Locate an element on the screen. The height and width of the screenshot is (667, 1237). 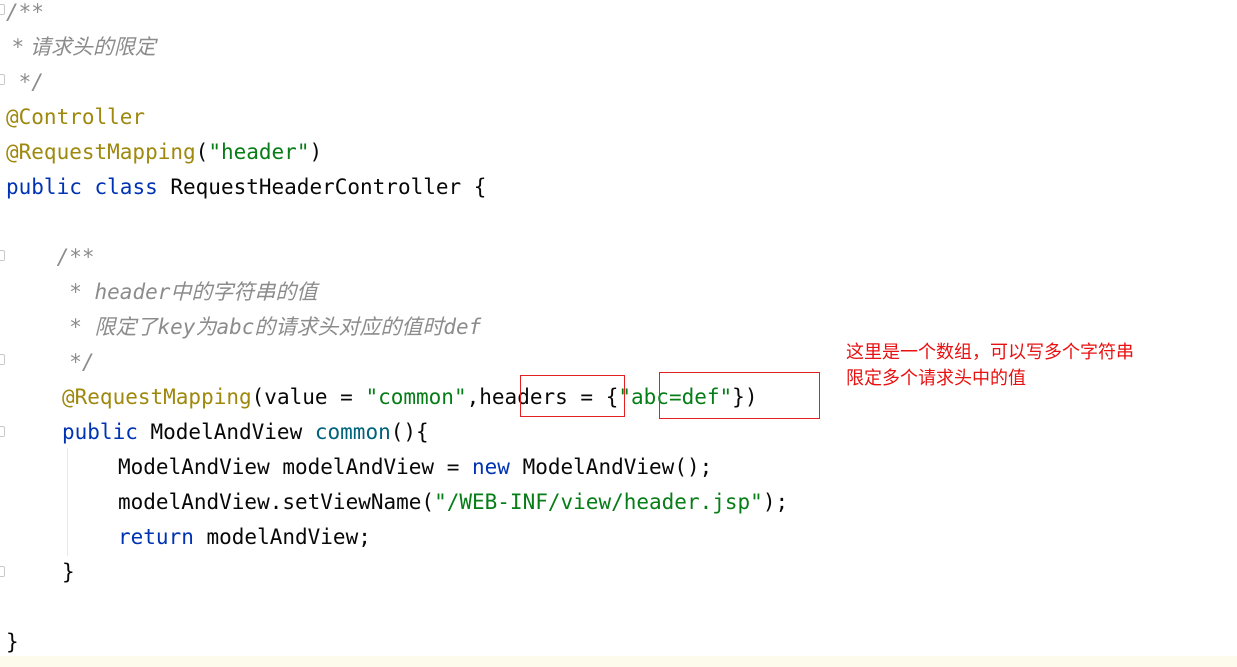
code-line-19: } is located at coordinates (12, 642).